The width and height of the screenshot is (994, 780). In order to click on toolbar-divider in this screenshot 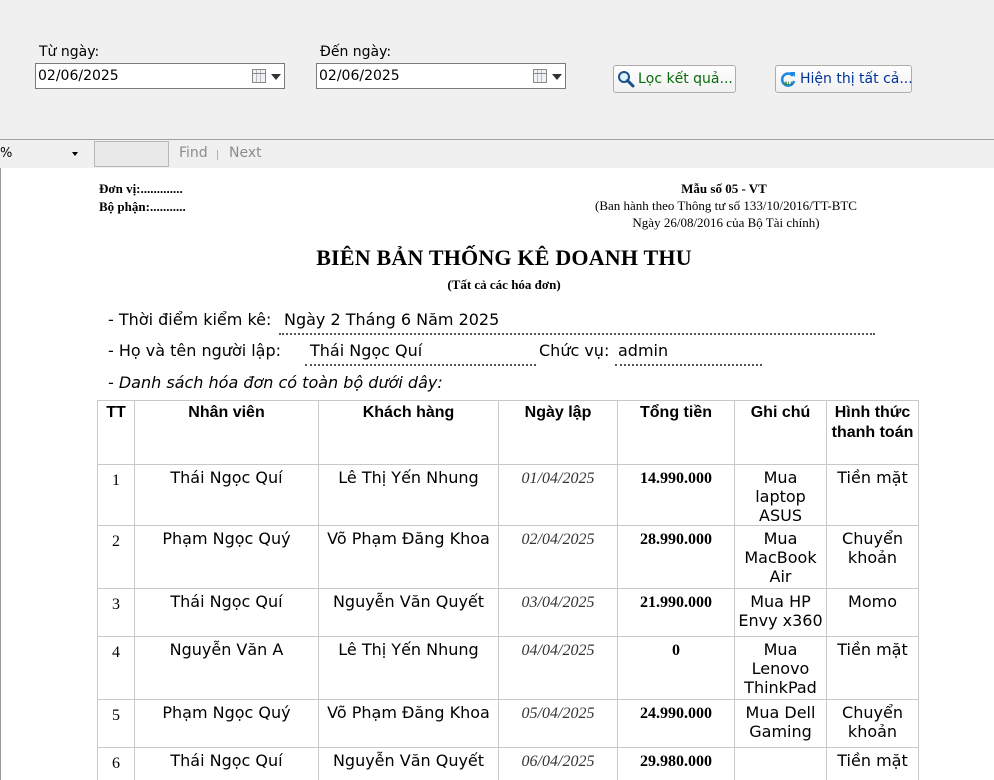, I will do `click(217, 155)`.